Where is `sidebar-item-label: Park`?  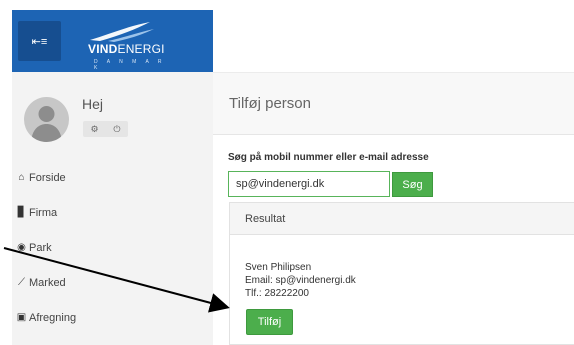 sidebar-item-label: Park is located at coordinates (40, 247).